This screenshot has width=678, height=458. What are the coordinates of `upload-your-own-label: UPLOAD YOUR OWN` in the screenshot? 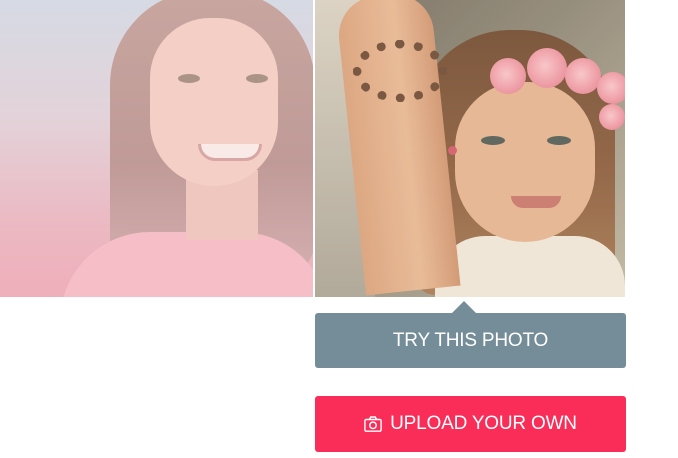 It's located at (483, 423).